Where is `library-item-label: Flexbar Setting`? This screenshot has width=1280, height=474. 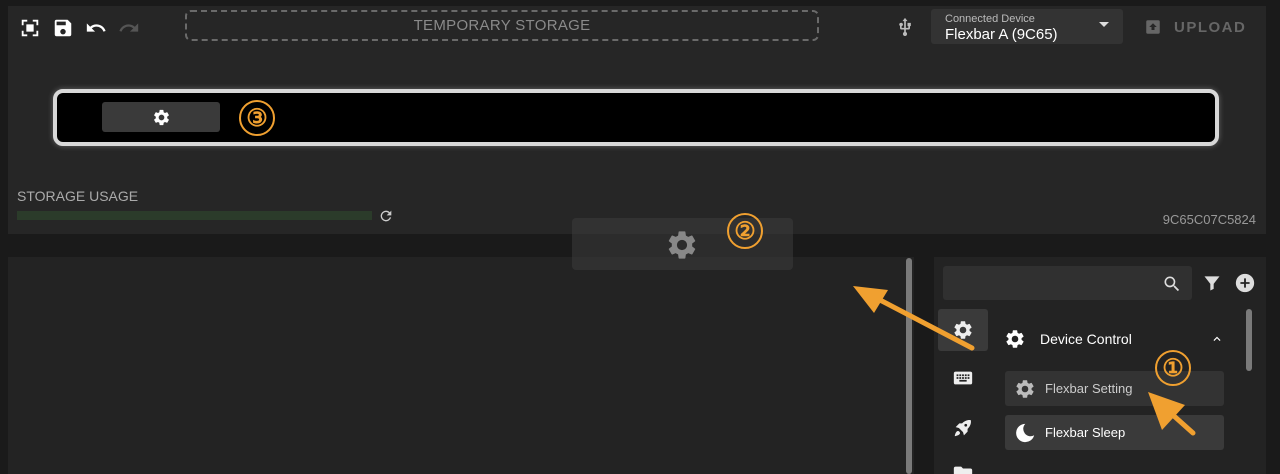
library-item-label: Flexbar Setting is located at coordinates (1089, 388).